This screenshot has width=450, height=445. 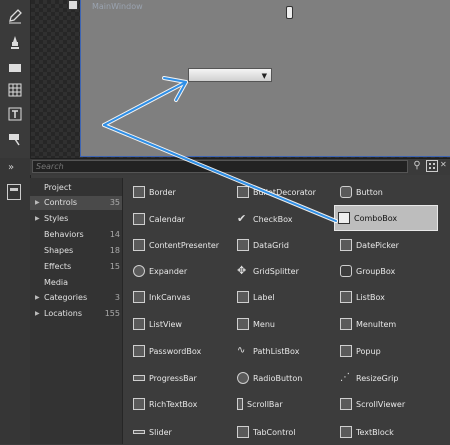 I want to click on tabcontrol-icon, so click(x=243, y=432).